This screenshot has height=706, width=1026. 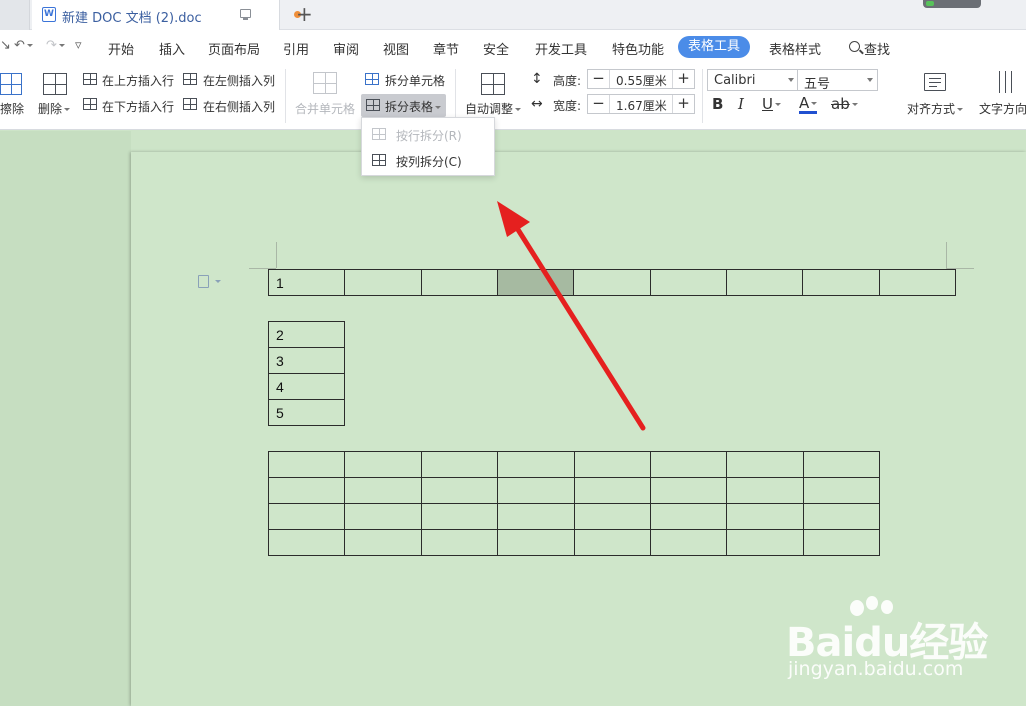 I want to click on menu-search: 查找, so click(x=877, y=48).